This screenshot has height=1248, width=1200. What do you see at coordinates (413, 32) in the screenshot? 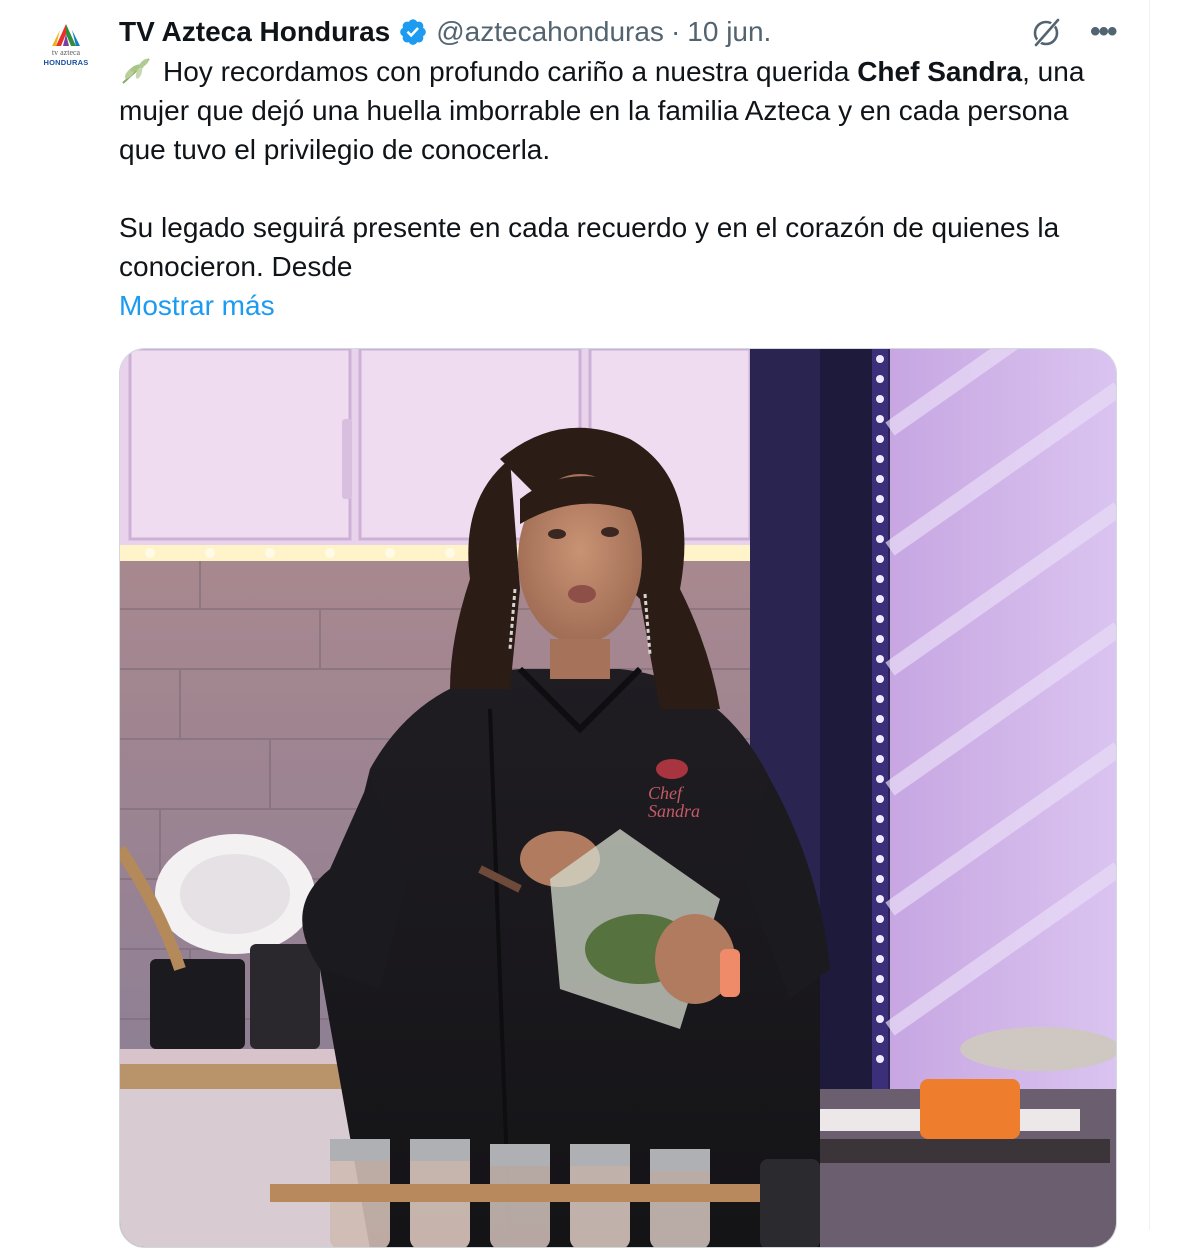
I see `verified-badge-icon` at bounding box center [413, 32].